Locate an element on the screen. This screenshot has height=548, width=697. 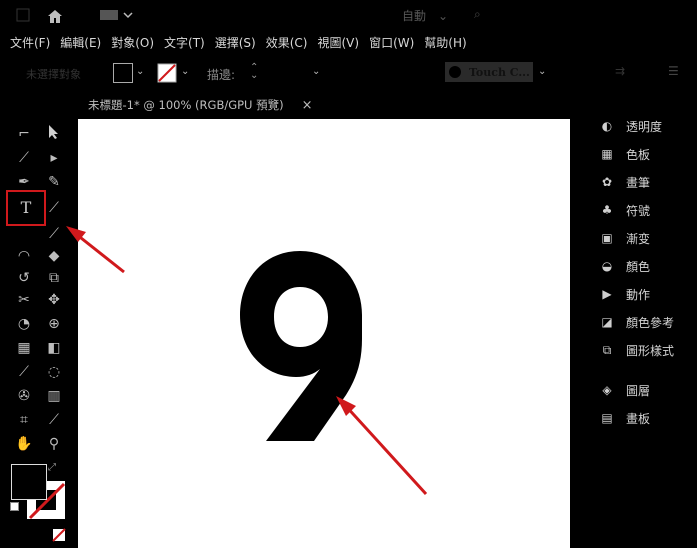
free-transform-tool-icon: ✥ is located at coordinates (54, 300).